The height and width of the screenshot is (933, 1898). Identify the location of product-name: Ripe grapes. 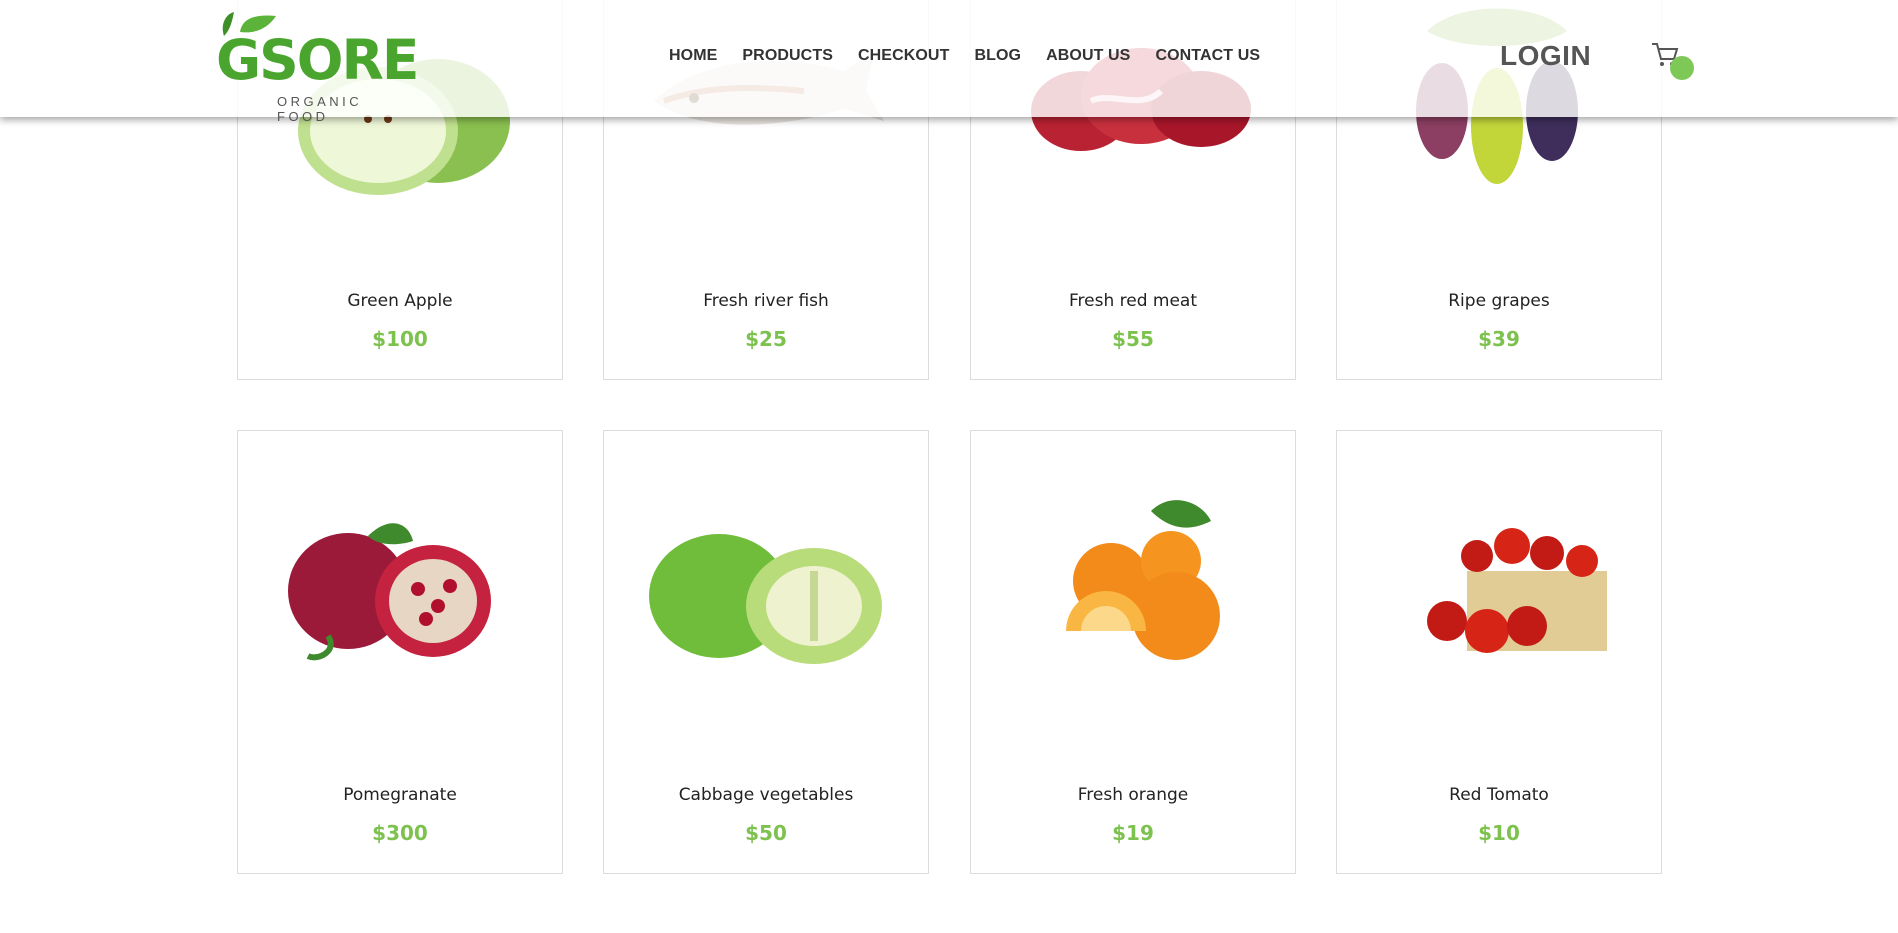
(1499, 301).